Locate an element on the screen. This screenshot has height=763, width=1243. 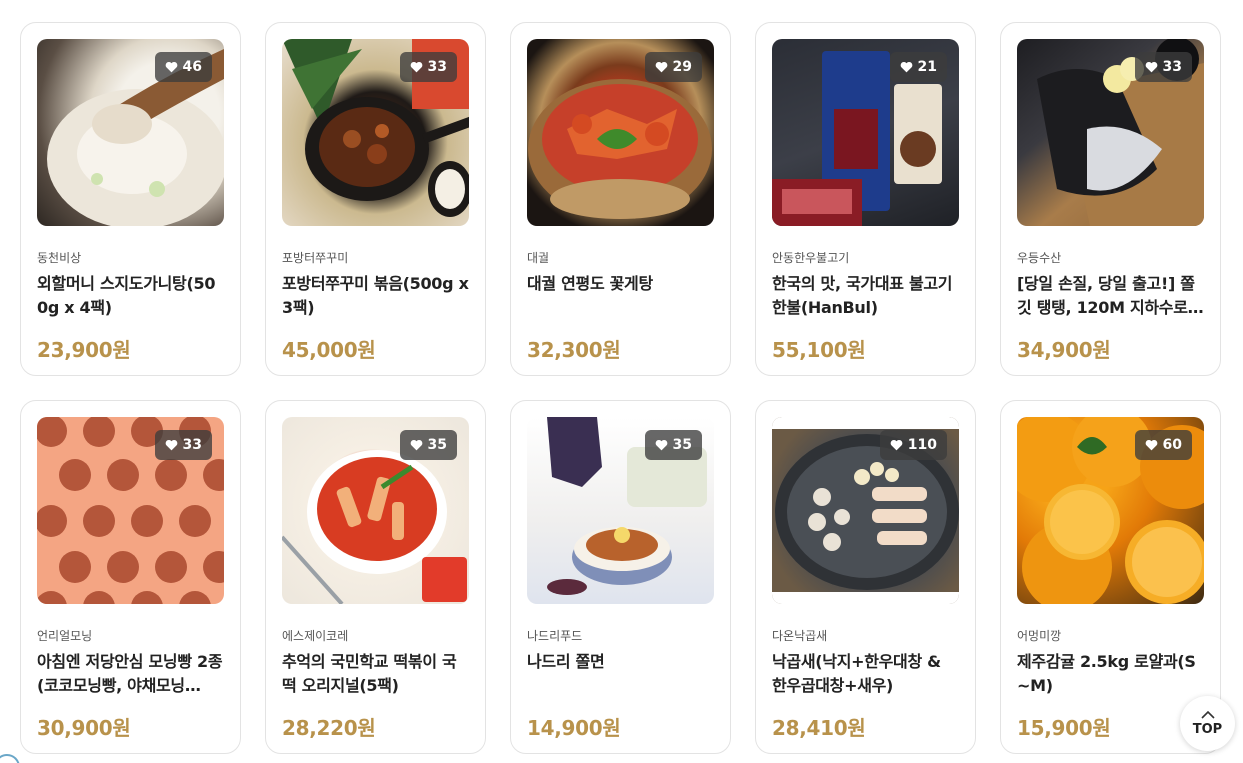
like-count-badge: 110 is located at coordinates (913, 445).